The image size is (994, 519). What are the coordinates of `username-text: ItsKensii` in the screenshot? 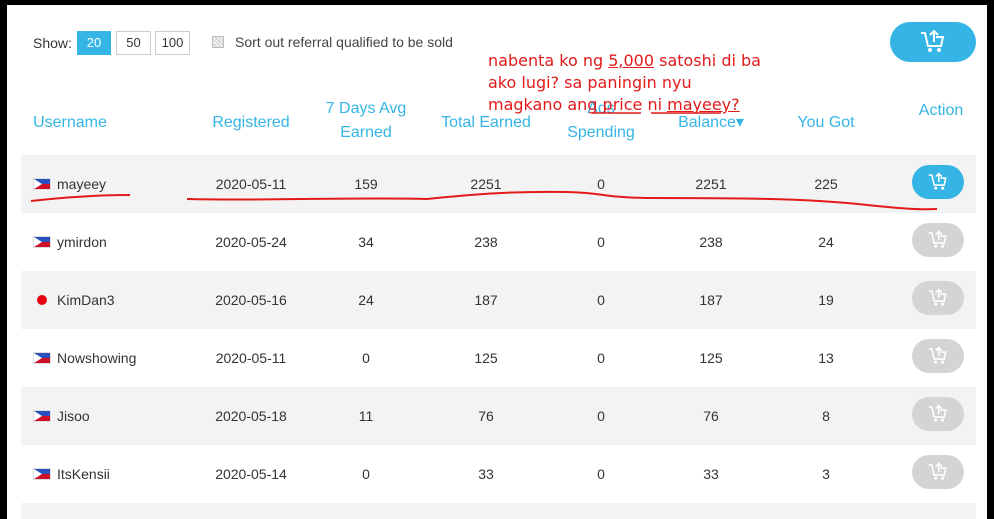 It's located at (83, 474).